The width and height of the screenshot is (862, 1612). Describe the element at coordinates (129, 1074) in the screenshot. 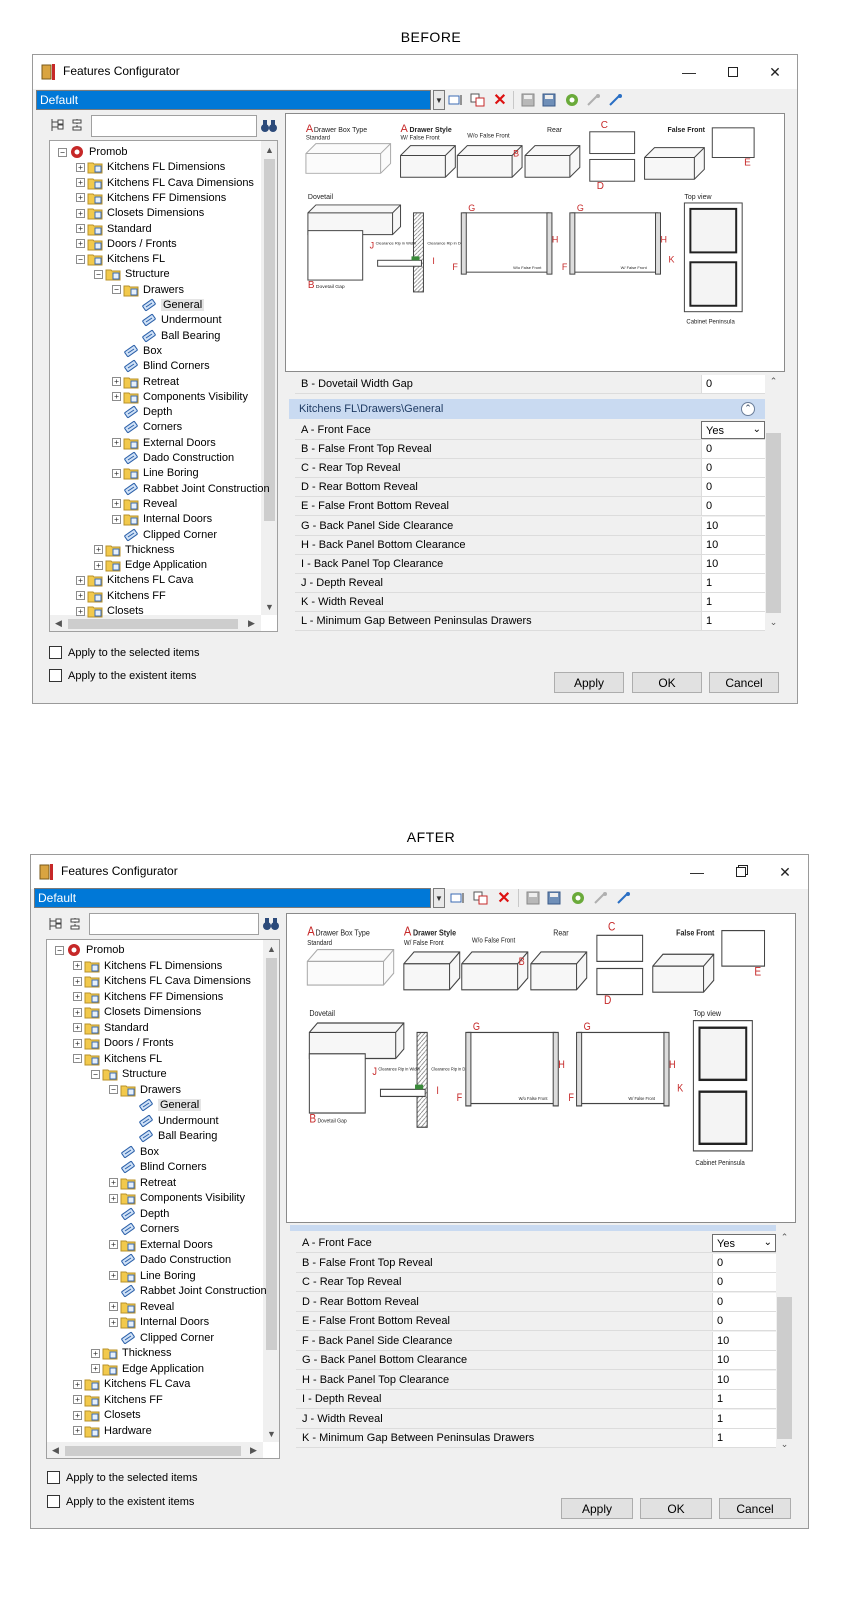

I see `tree-item: − Structure` at that location.